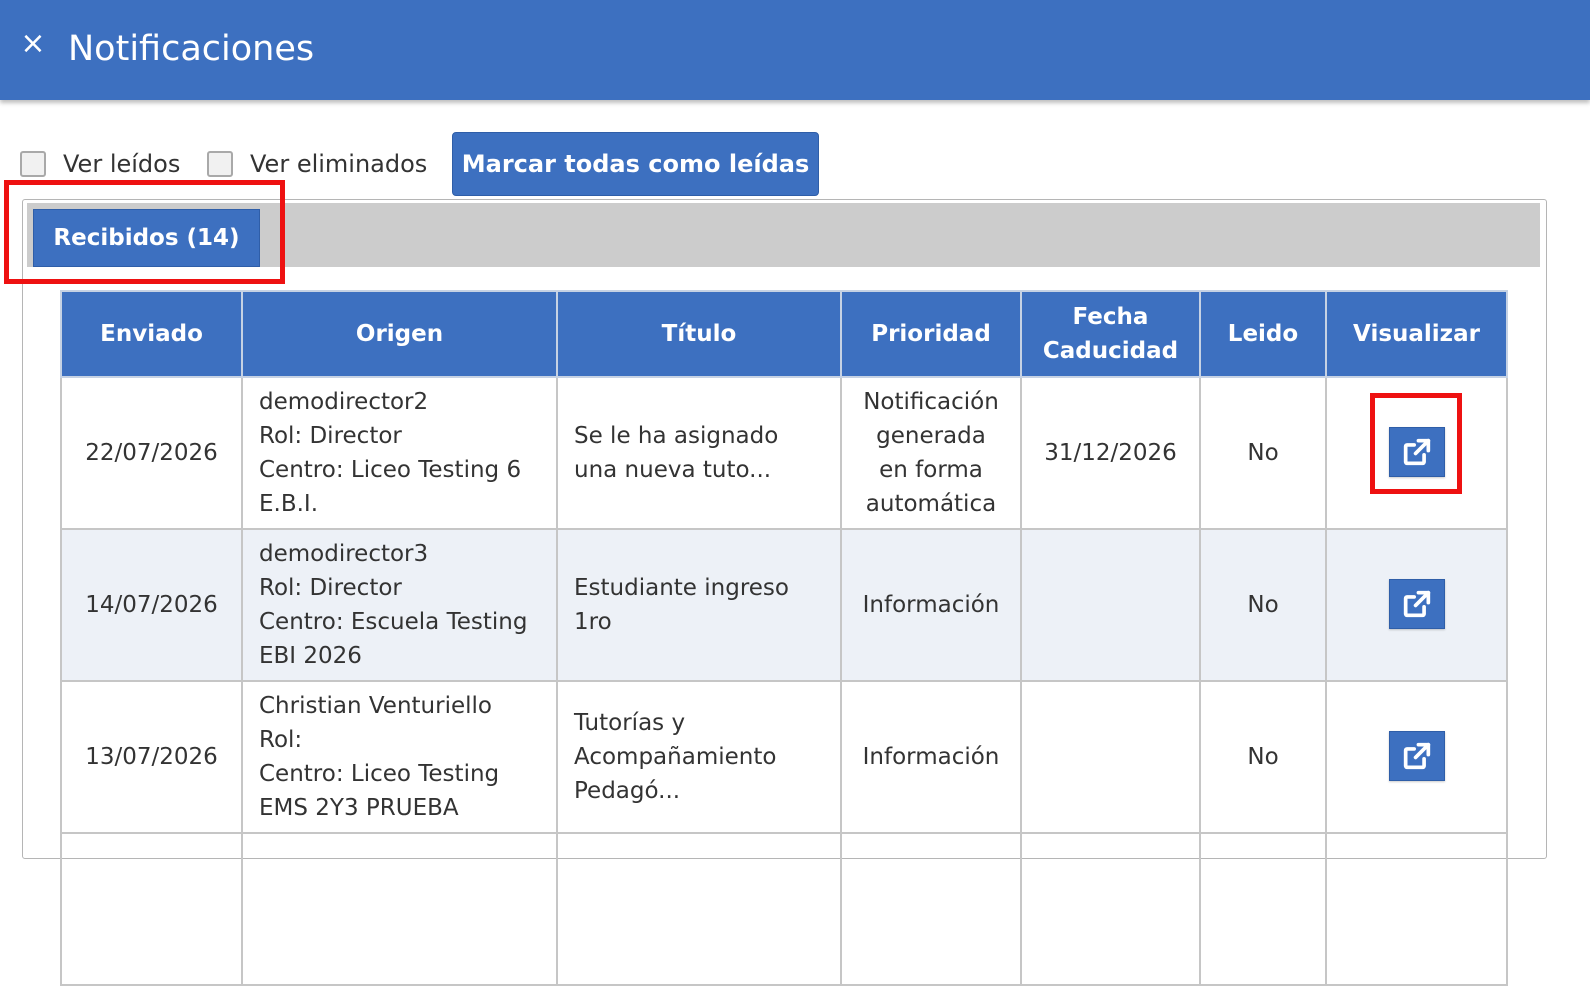 This screenshot has width=1590, height=986. I want to click on table-row, so click(784, 909).